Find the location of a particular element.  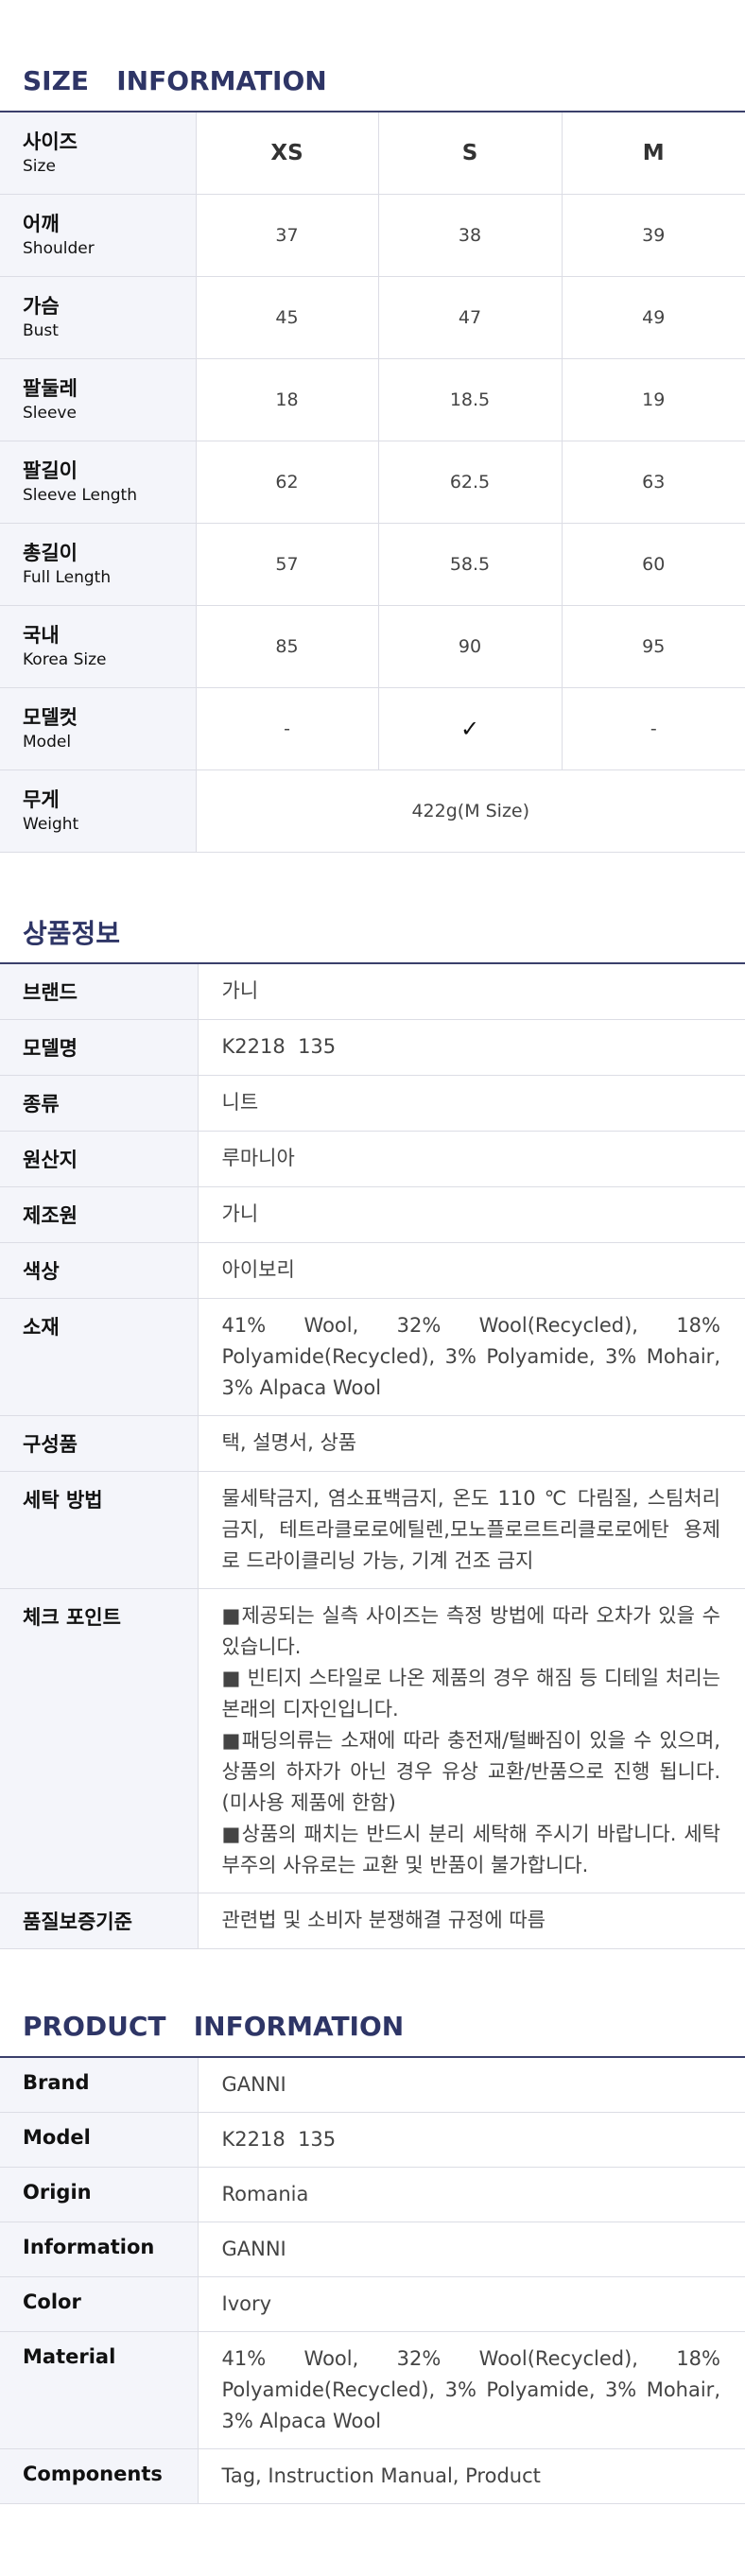

row-label-ko: 무게 is located at coordinates (41, 799).